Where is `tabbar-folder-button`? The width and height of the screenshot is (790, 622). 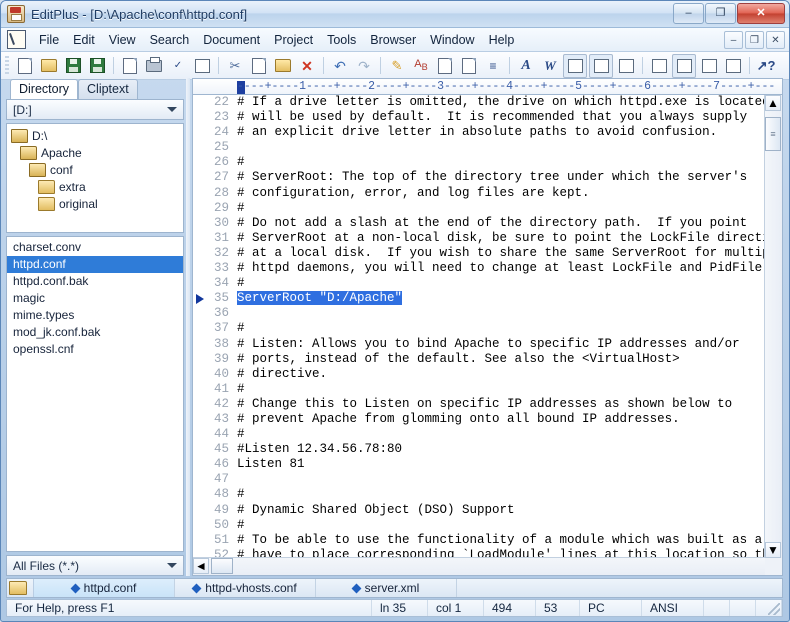 tabbar-folder-button is located at coordinates (20, 588).